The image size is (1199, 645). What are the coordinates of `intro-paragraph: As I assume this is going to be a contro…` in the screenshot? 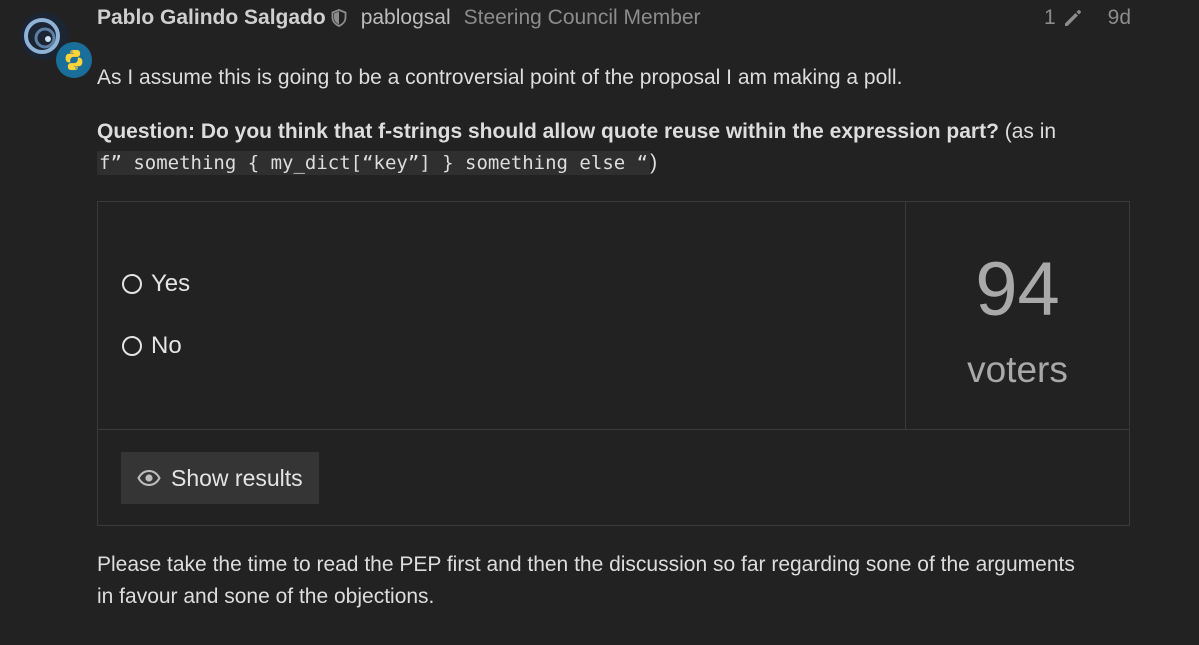 It's located at (500, 77).